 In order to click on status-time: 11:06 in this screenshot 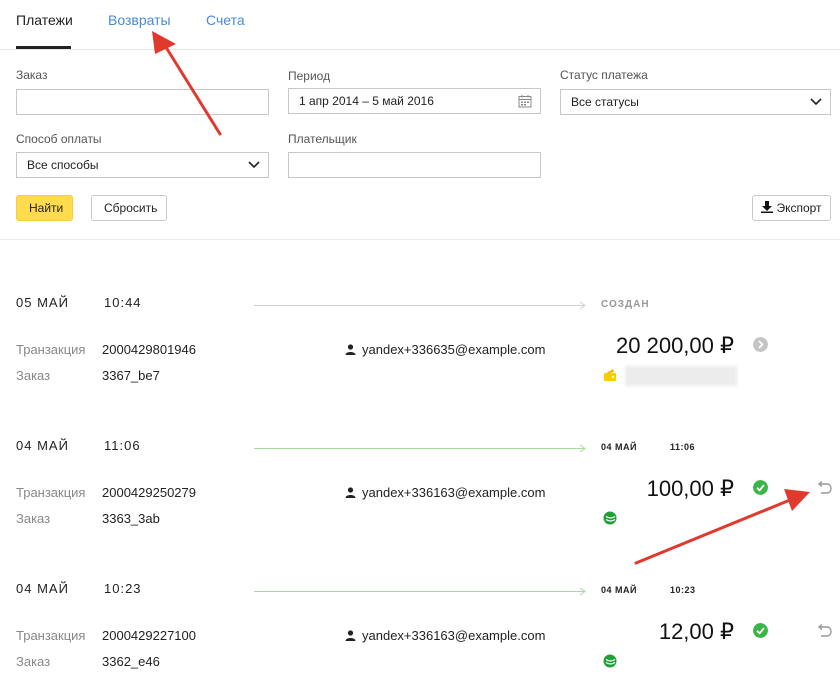, I will do `click(683, 447)`.